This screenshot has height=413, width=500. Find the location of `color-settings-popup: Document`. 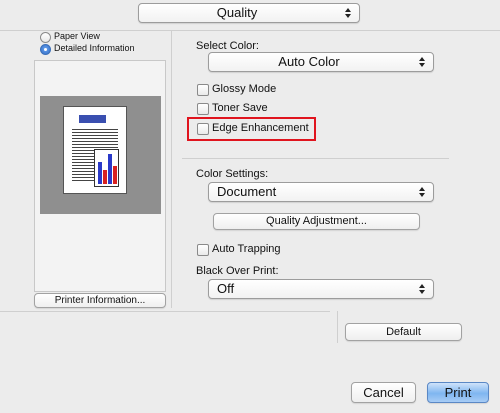

color-settings-popup: Document is located at coordinates (321, 192).